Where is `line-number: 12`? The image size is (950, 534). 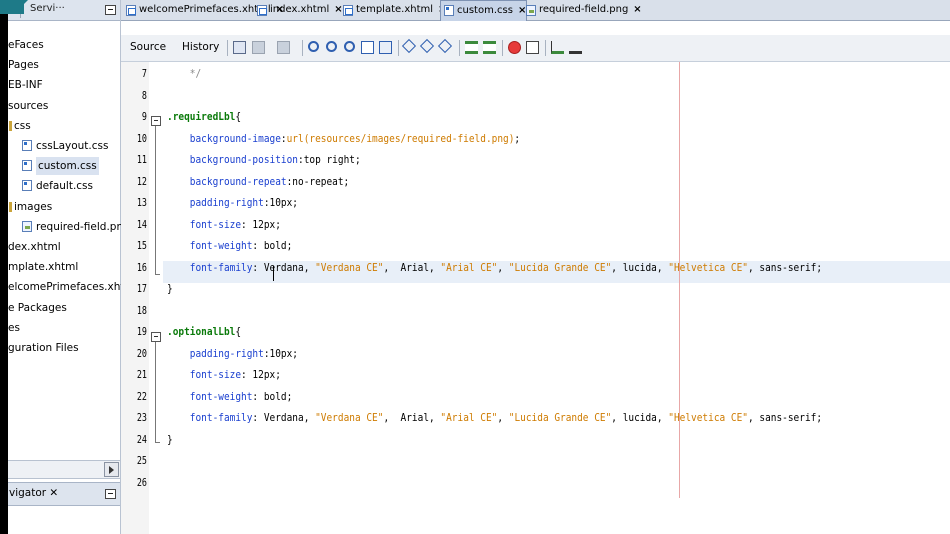
line-number: 12 is located at coordinates (141, 181).